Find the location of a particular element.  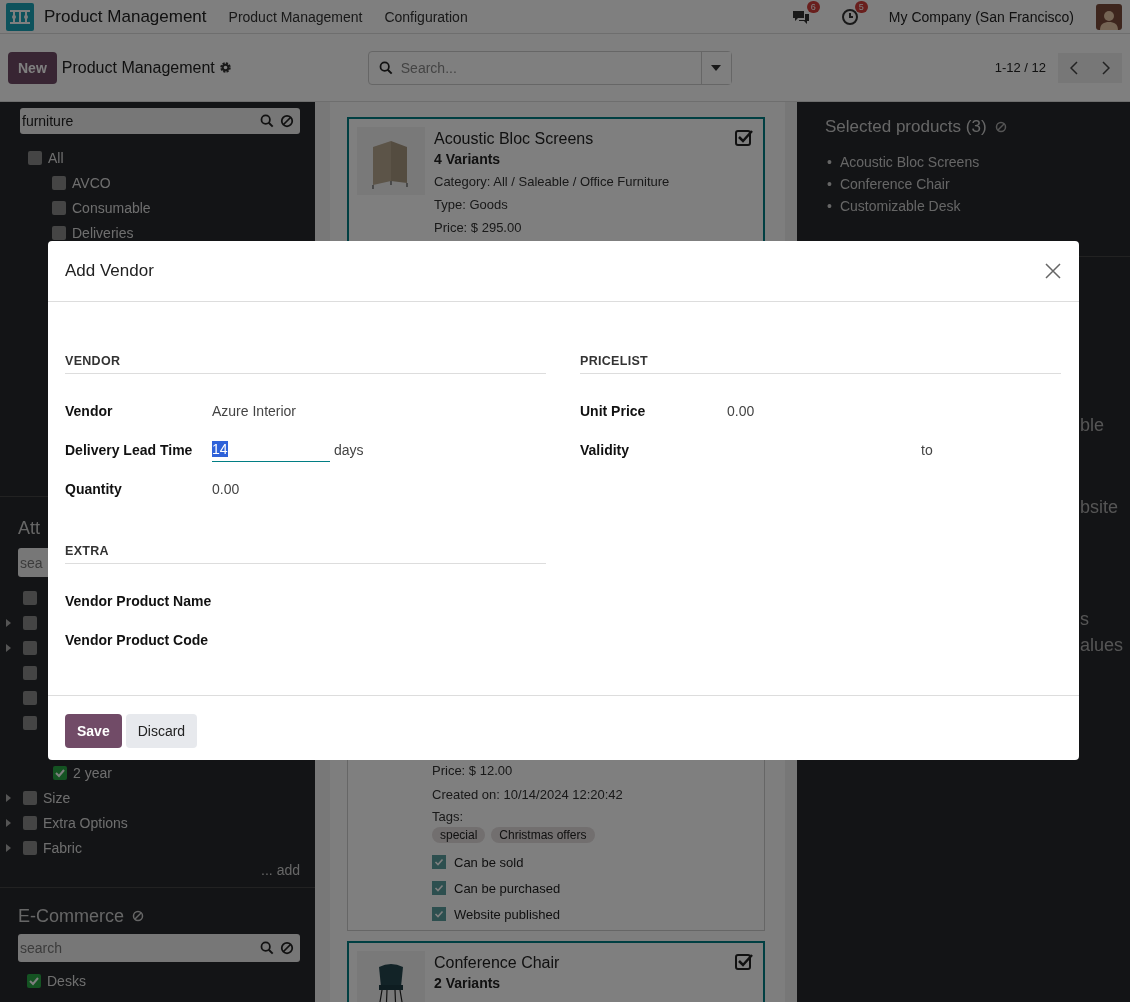

category-search-field: furniture is located at coordinates (160, 121).